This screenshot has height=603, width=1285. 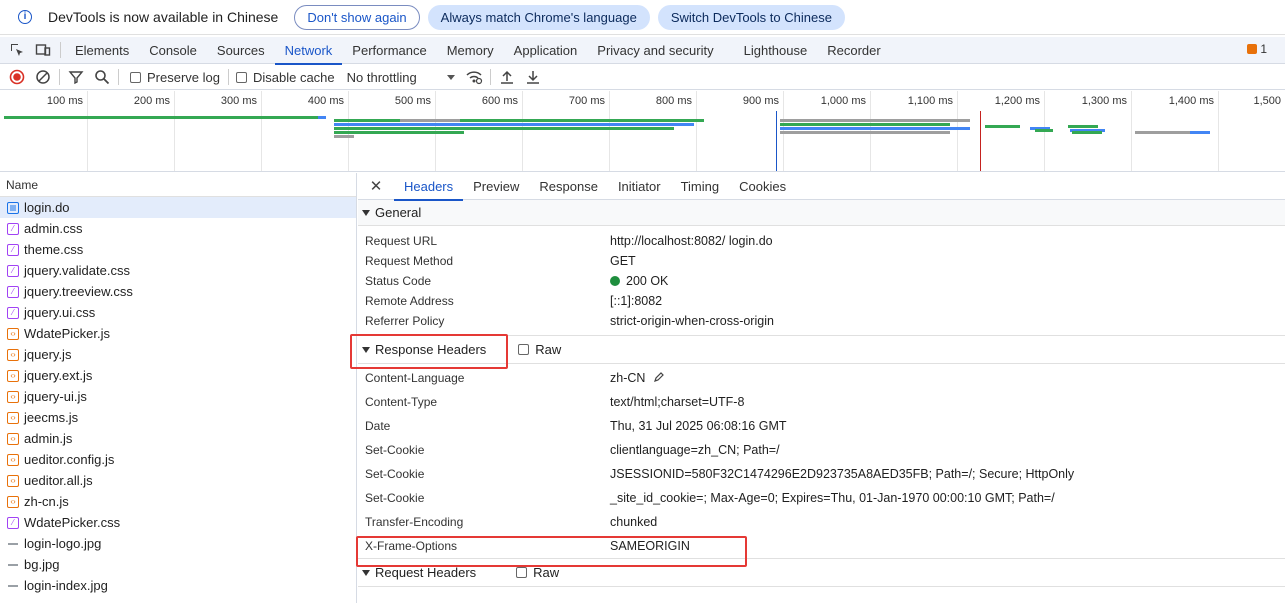 I want to click on issues-badge: 1, so click(x=1257, y=49).